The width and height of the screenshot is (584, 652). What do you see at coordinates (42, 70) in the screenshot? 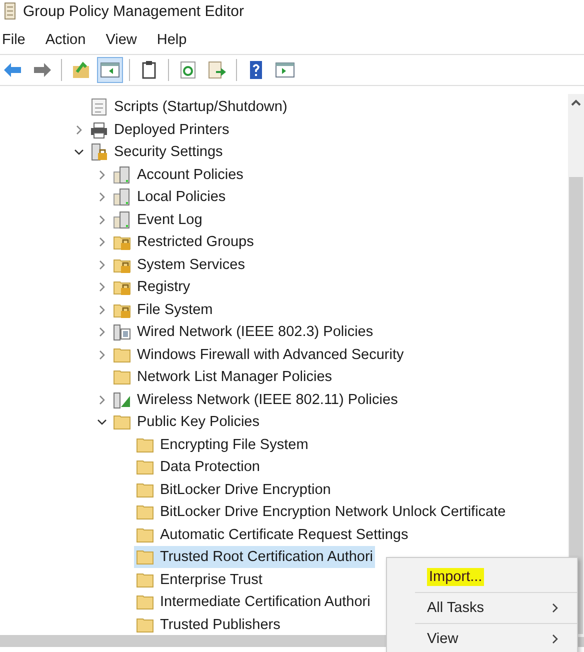
I see `right-arrow-icon` at bounding box center [42, 70].